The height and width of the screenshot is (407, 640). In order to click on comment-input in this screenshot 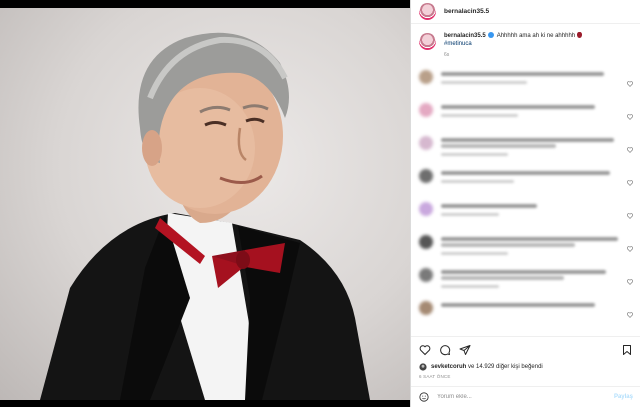, I will do `click(525, 397)`.